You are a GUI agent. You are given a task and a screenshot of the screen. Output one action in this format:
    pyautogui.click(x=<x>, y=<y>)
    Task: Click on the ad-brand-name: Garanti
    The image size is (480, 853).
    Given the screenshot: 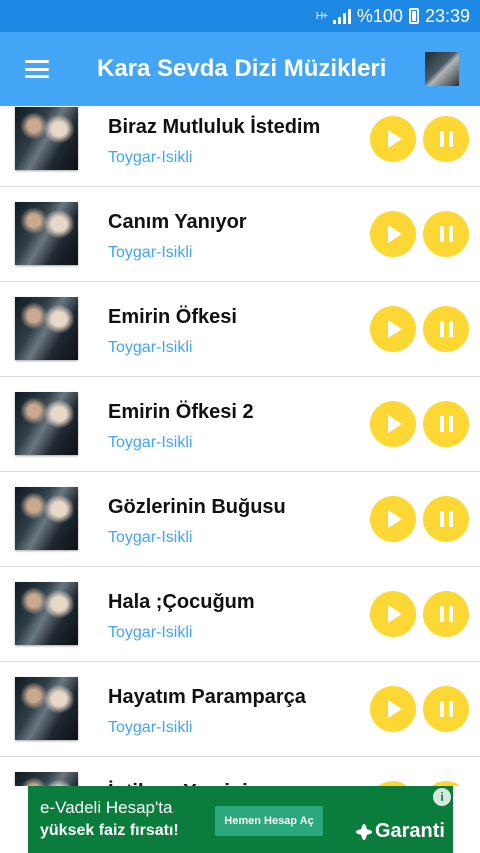 What is the action you would take?
    pyautogui.click(x=409, y=831)
    